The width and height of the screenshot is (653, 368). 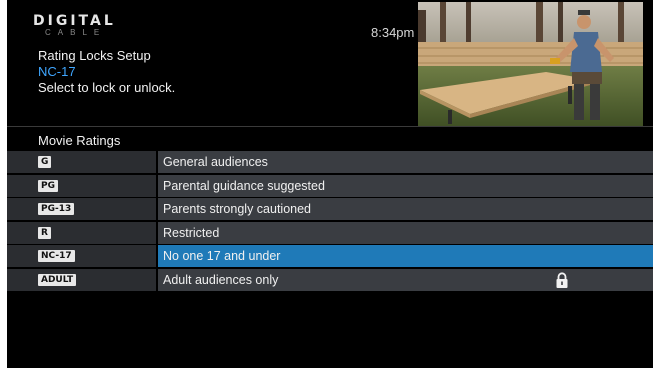 What do you see at coordinates (56, 256) in the screenshot?
I see `rating-badge: NC-17` at bounding box center [56, 256].